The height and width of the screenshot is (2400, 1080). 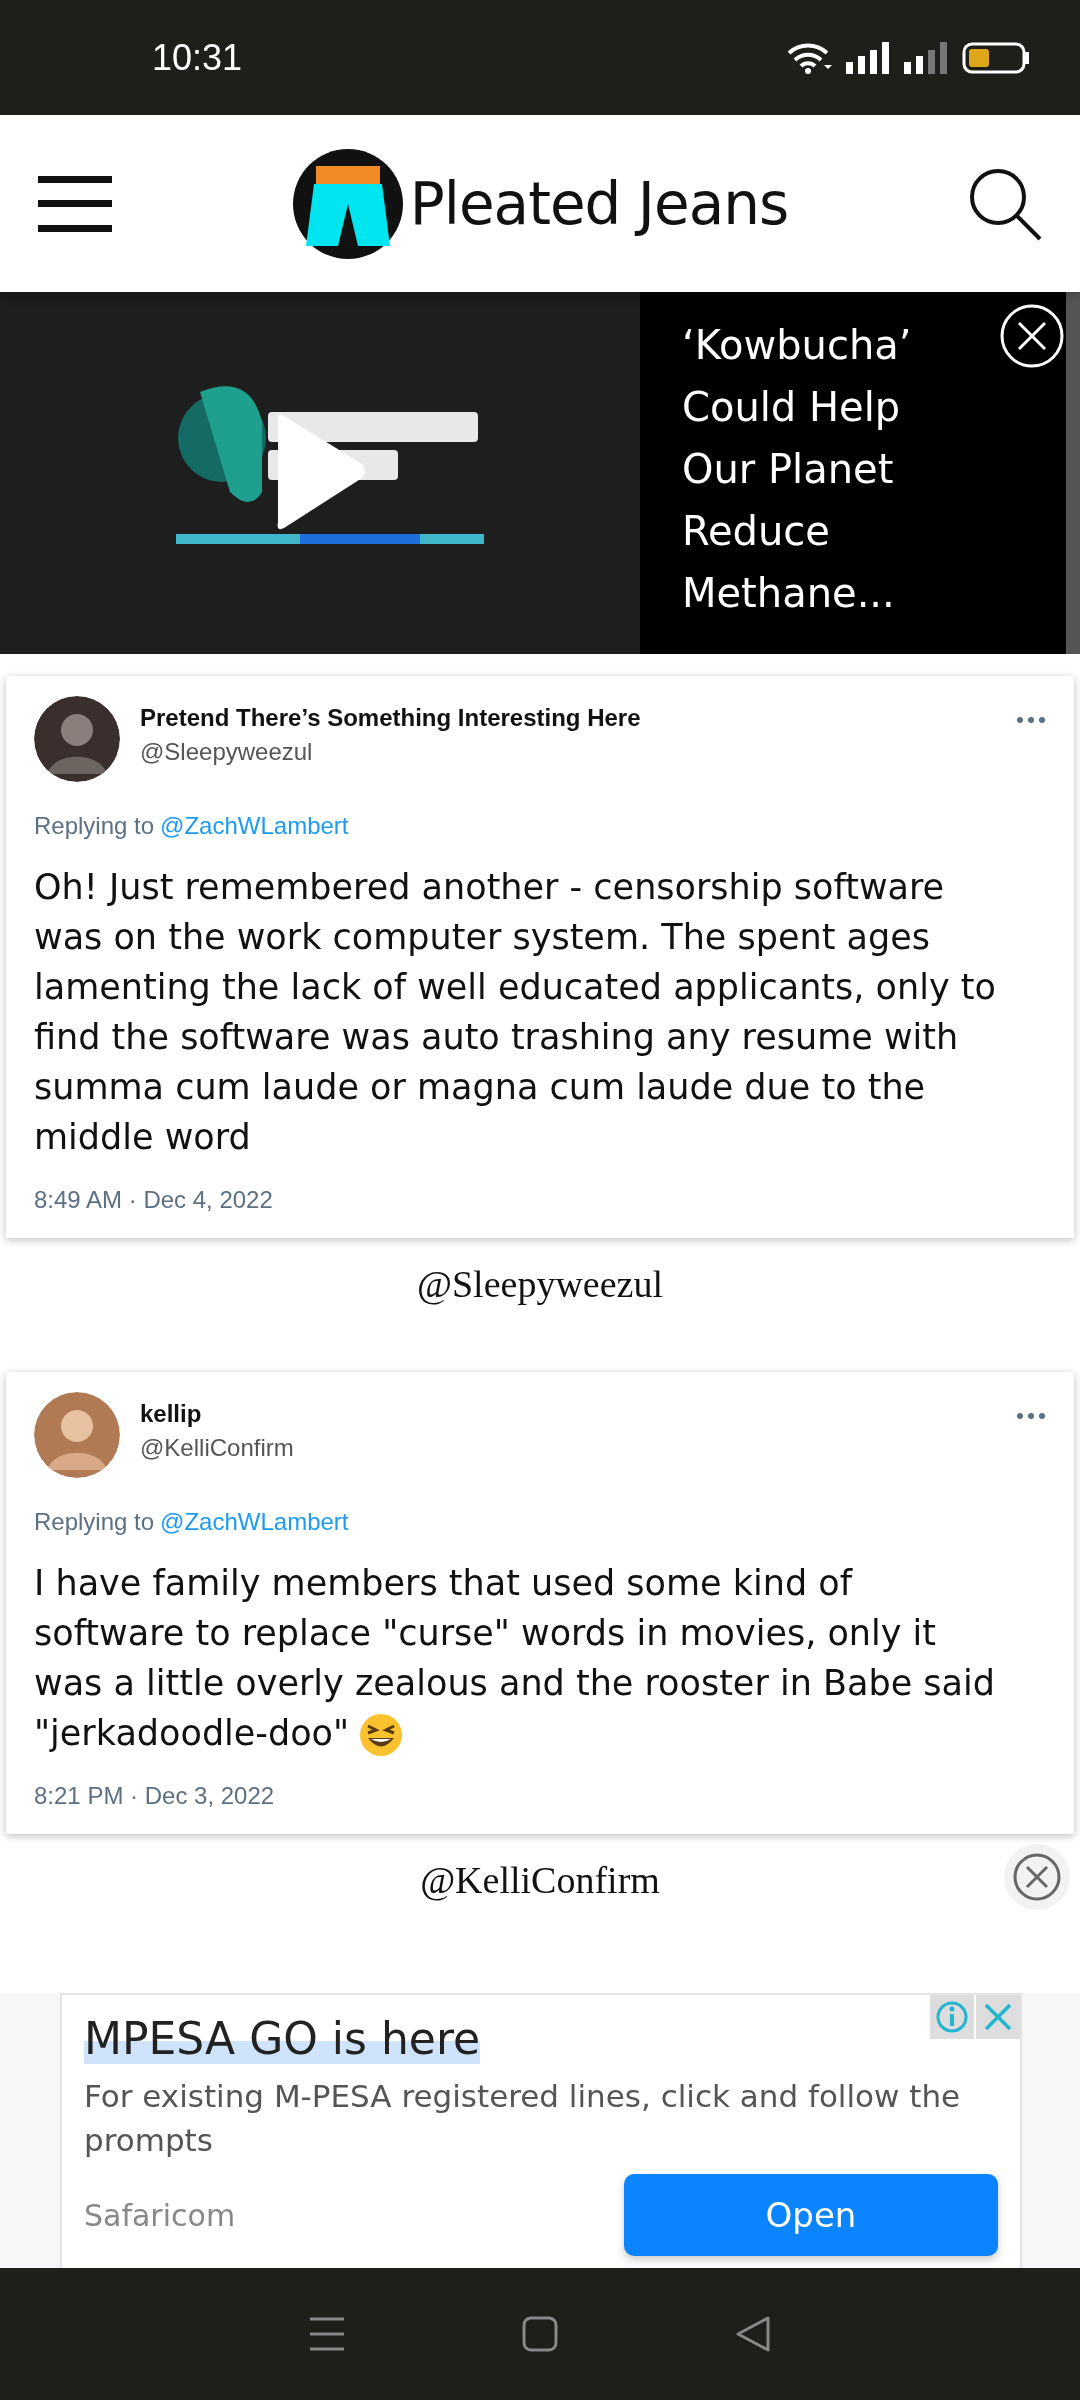 I want to click on user-handle: @Sleepyweezul, so click(x=227, y=752).